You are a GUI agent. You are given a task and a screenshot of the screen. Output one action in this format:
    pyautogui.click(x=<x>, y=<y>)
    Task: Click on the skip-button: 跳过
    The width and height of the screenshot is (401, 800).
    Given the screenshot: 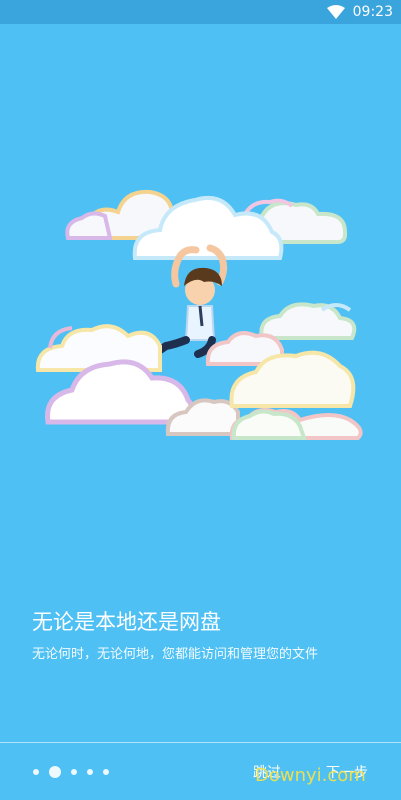 What is the action you would take?
    pyautogui.click(x=267, y=772)
    